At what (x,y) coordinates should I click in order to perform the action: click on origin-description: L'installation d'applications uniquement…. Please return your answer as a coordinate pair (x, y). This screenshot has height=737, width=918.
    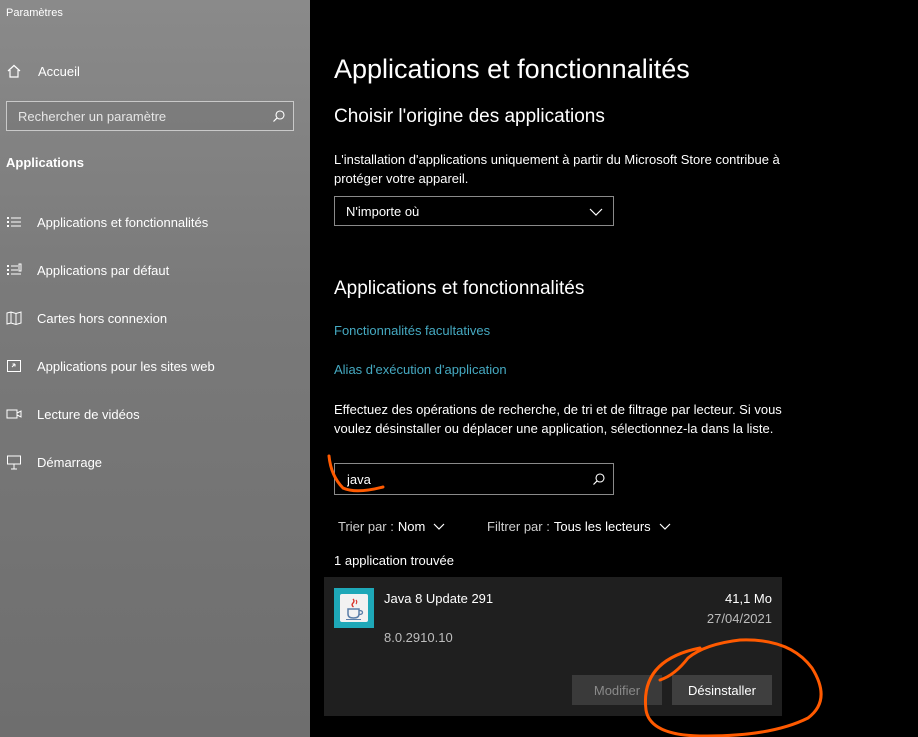
    Looking at the image, I should click on (557, 169).